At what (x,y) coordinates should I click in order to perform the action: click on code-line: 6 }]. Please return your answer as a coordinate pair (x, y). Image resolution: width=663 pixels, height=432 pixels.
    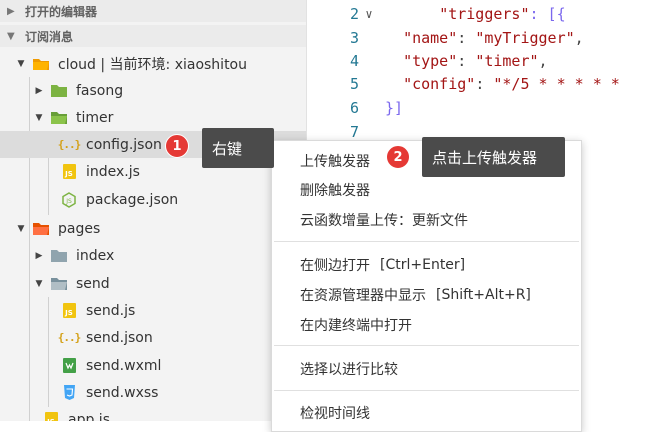
    Looking at the image, I should click on (485, 108).